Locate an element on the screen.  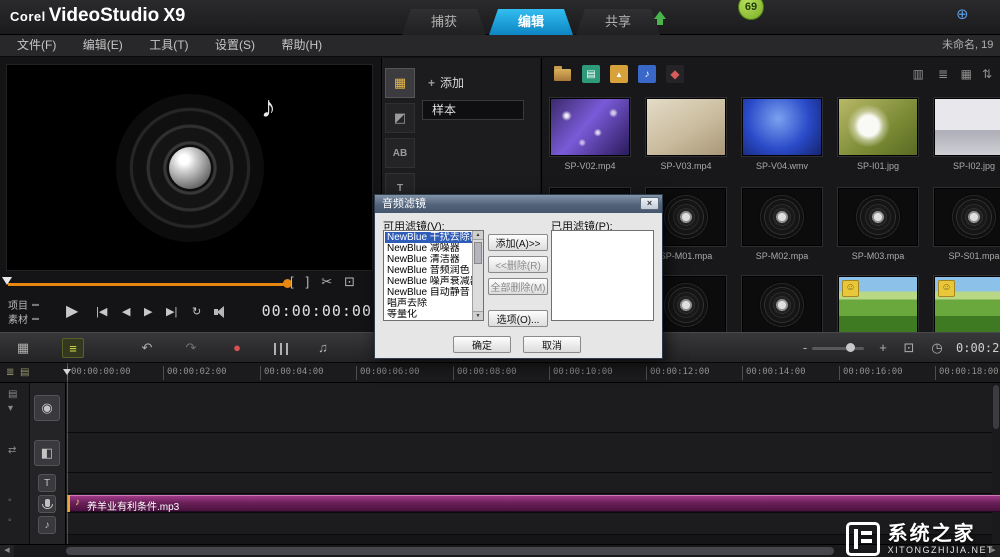
go-end-button: ▶| is located at coordinates (171, 311).